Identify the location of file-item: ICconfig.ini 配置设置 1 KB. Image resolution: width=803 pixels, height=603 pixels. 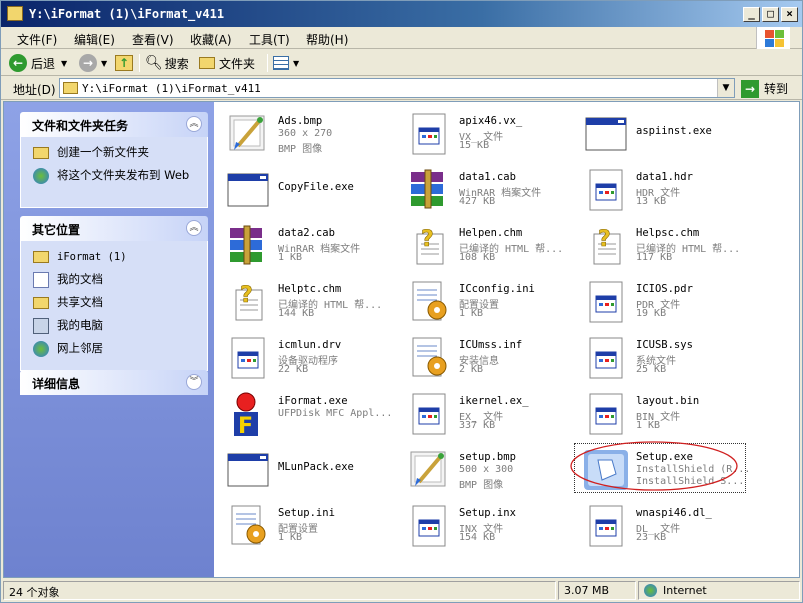
(484, 301).